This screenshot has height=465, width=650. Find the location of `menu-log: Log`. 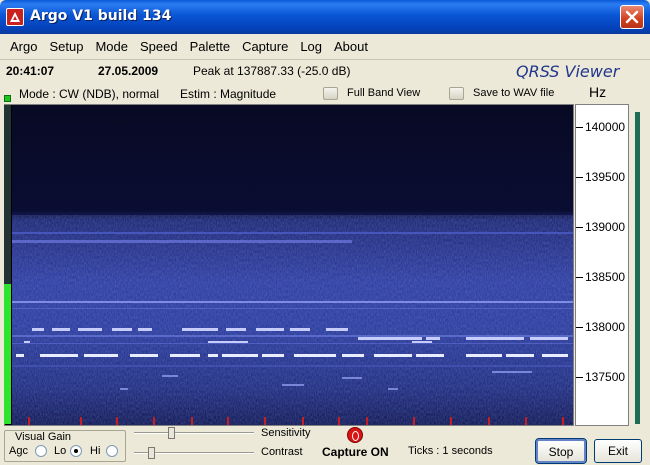

menu-log: Log is located at coordinates (311, 46).